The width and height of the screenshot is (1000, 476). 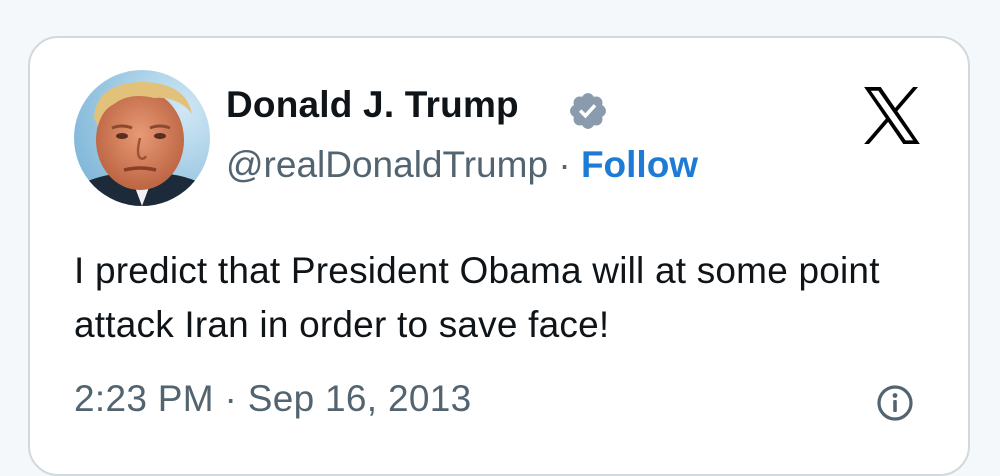 I want to click on handle-row: @realDonaldTrump · Follow, so click(x=462, y=165).